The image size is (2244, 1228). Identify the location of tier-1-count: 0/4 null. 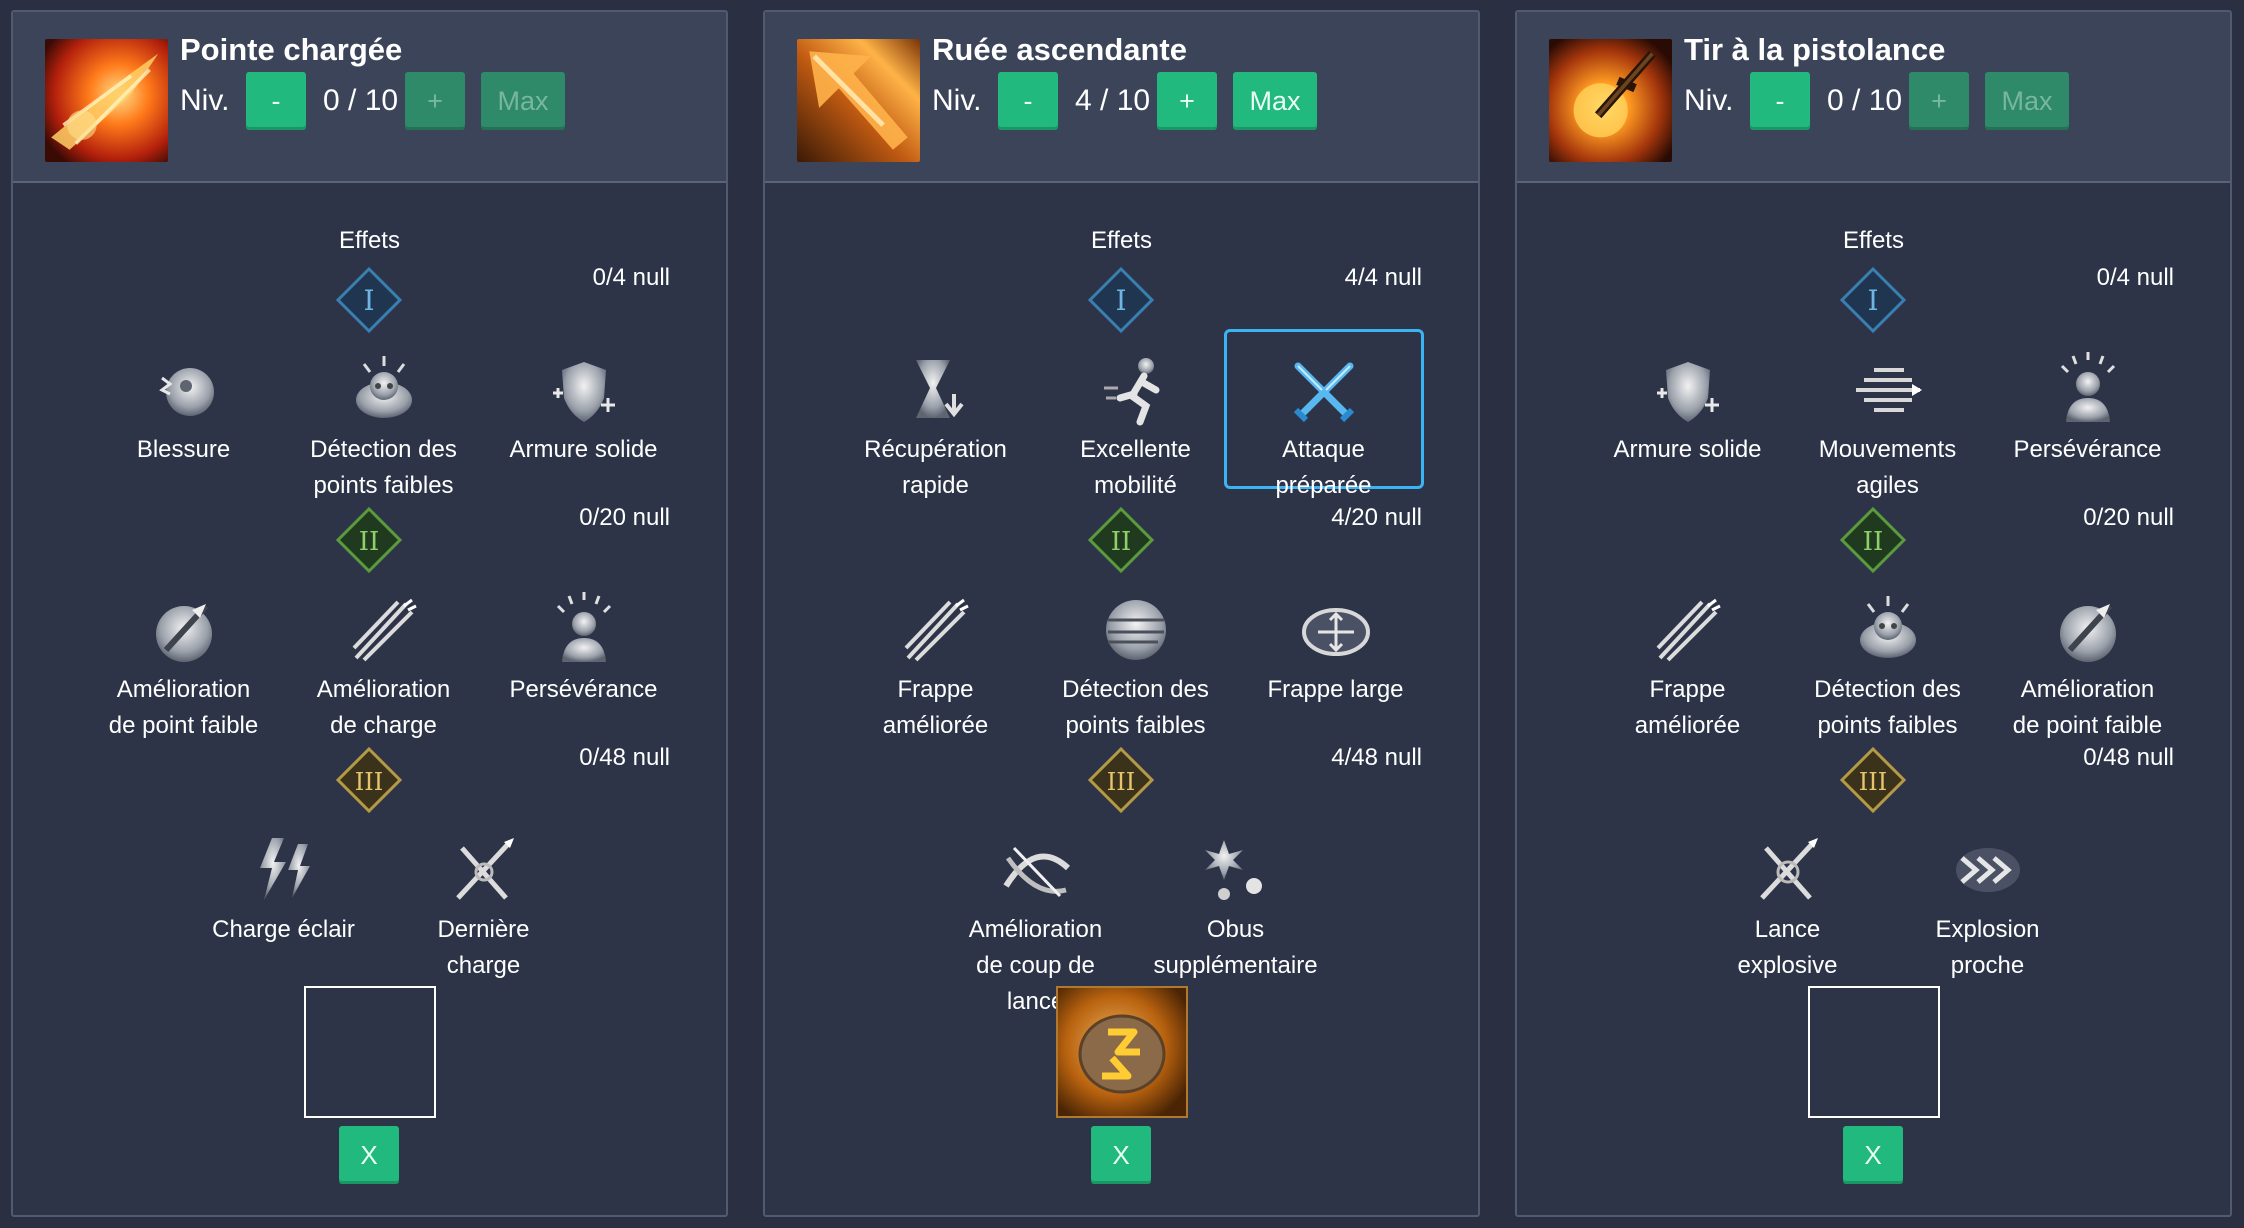
(631, 277).